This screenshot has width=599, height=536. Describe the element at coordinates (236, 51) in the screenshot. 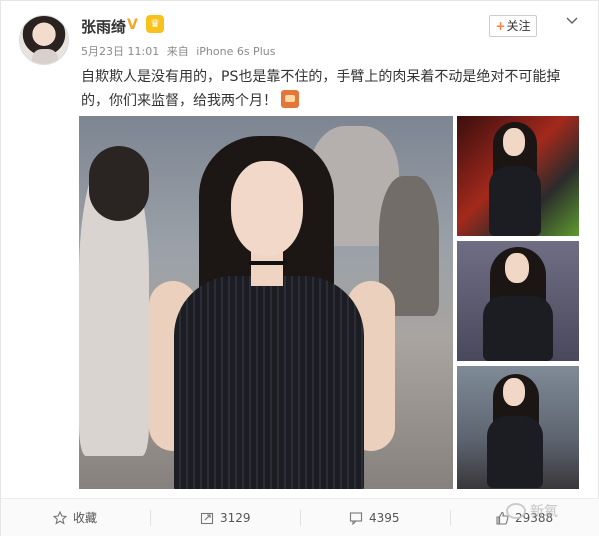

I see `source-device: iPhone 6s Plus` at that location.